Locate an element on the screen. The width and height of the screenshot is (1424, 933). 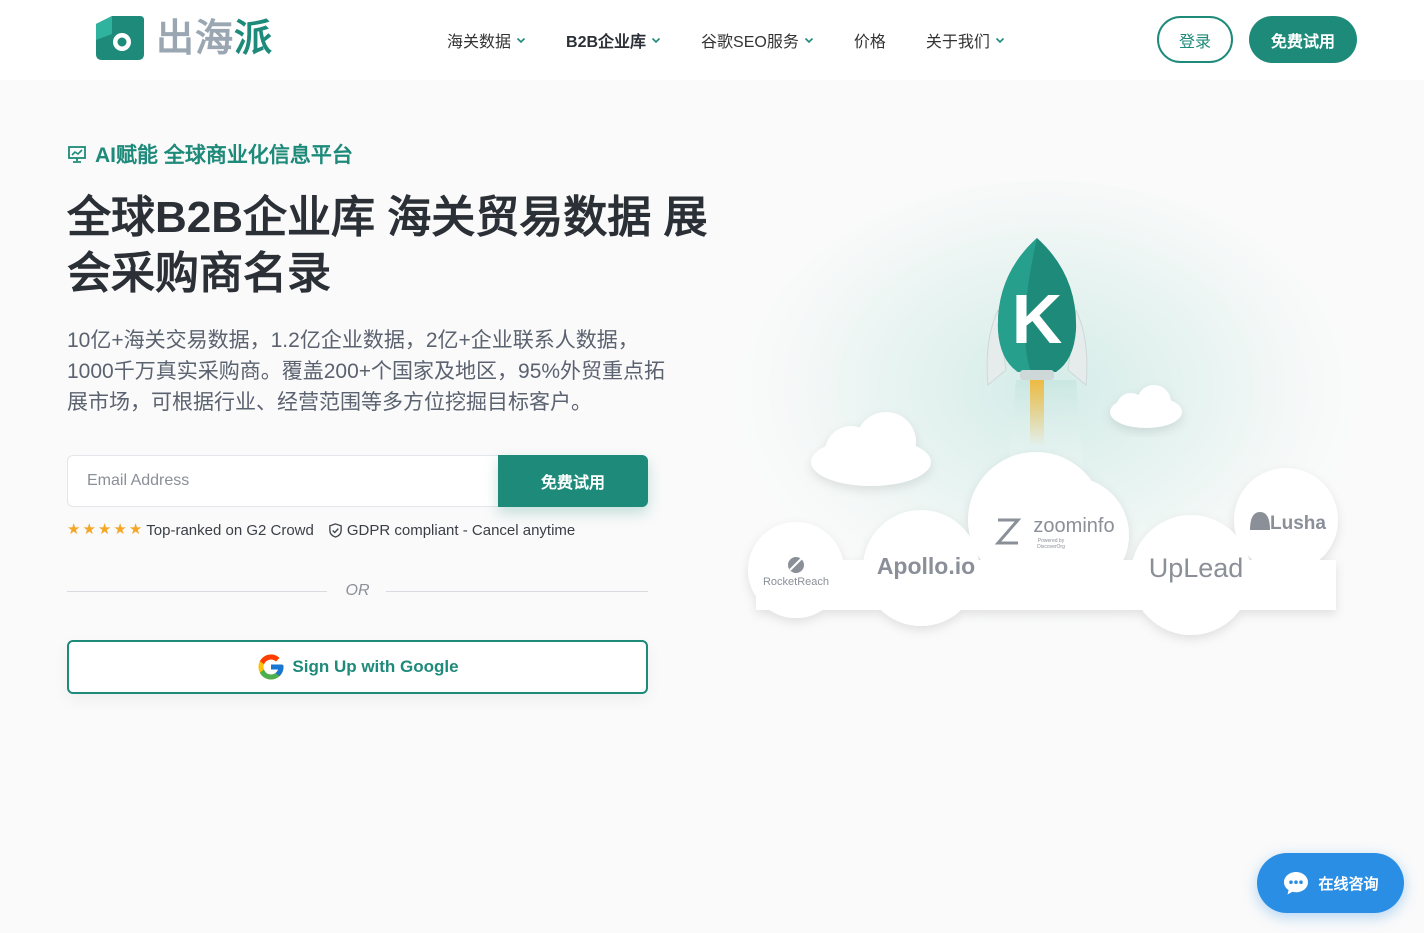
rating-stars: ★ ★ ★ ★ ★ is located at coordinates (104, 530).